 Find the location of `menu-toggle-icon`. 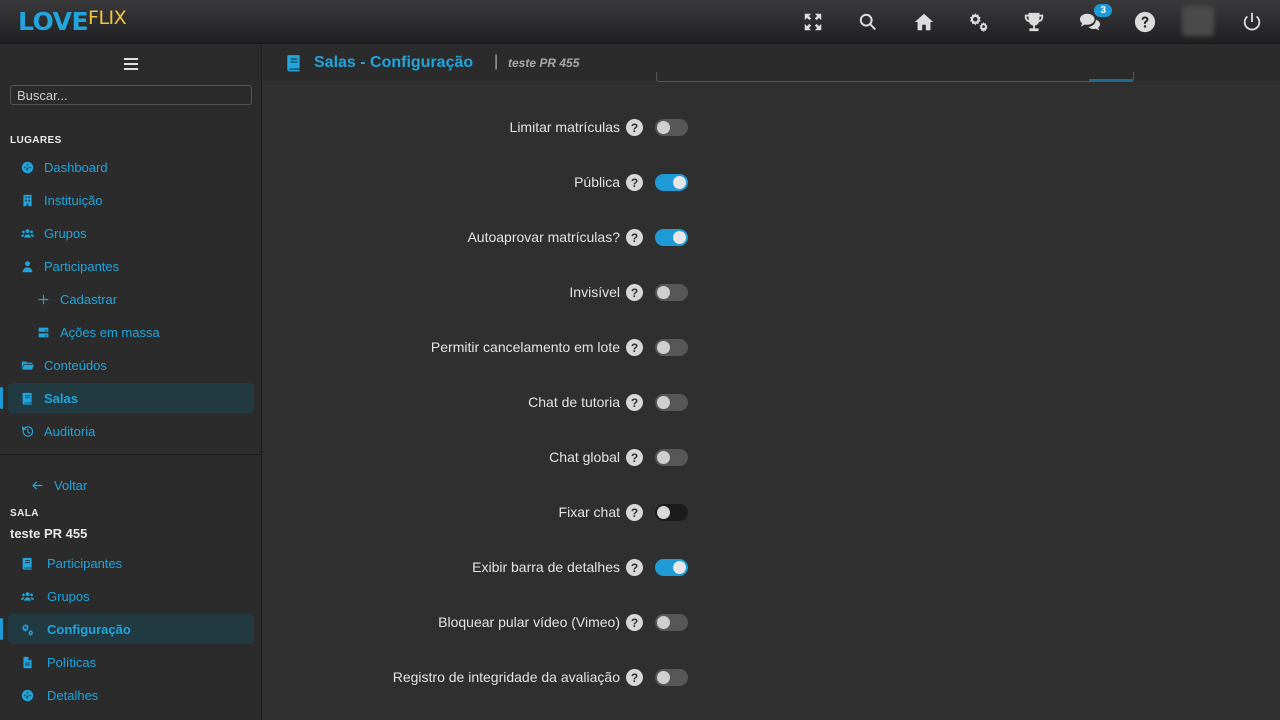

menu-toggle-icon is located at coordinates (131, 65).